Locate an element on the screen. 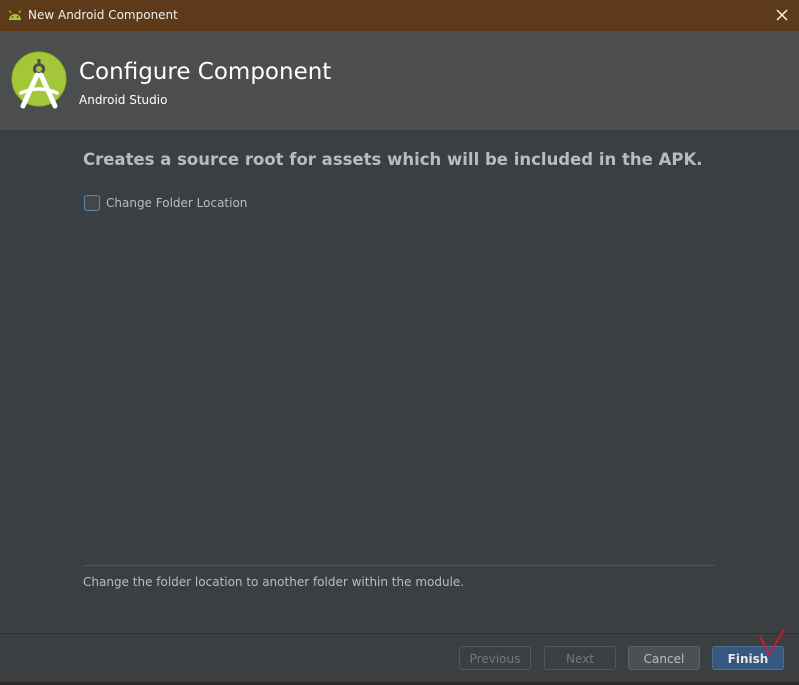 This screenshot has height=685, width=799. change-folder-location-label: Change Folder Location is located at coordinates (176, 203).